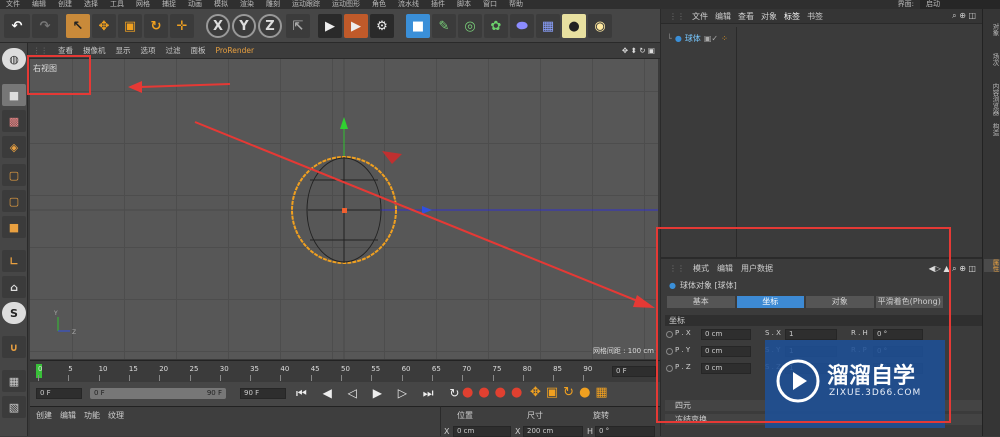  I want to click on deformer-icon: ⬬, so click(522, 26).